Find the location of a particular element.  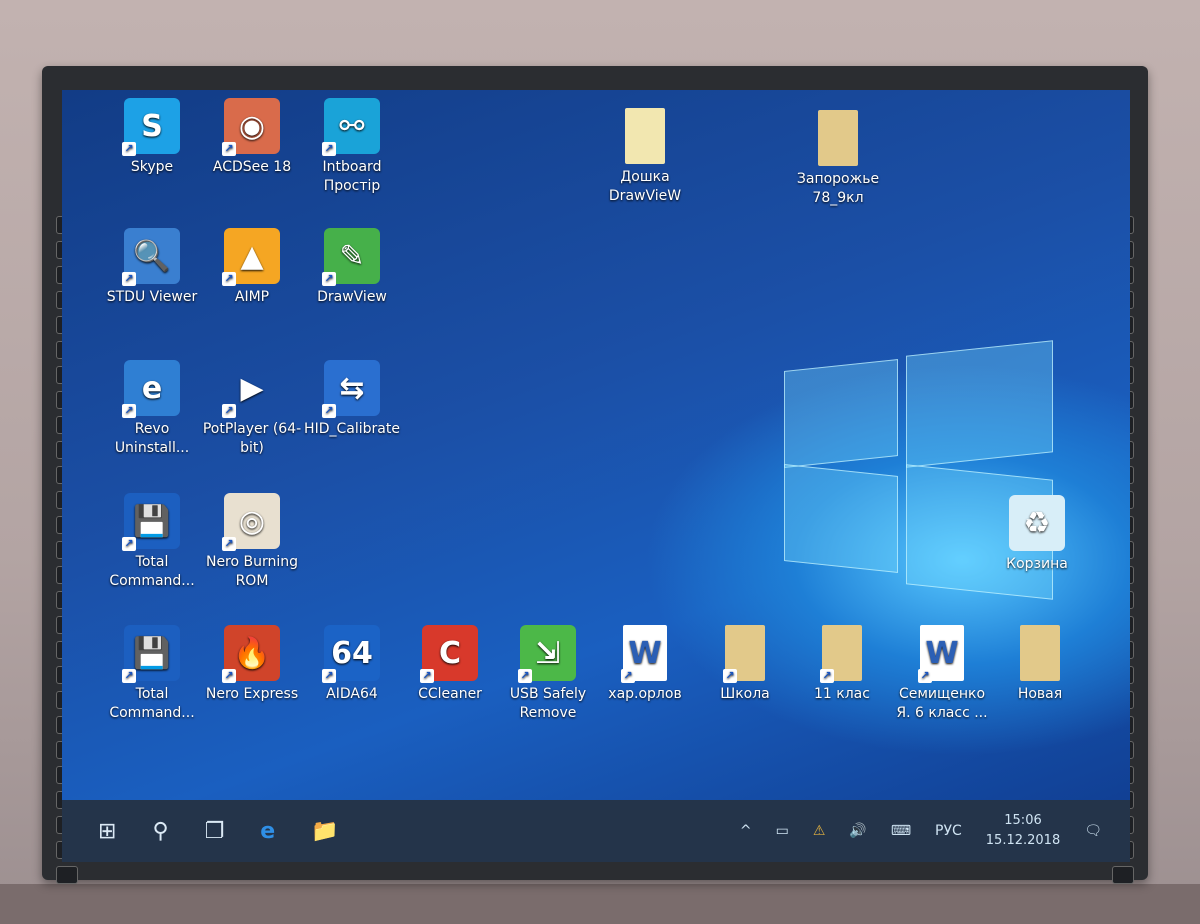

task-view-button: ❐ is located at coordinates (215, 831).